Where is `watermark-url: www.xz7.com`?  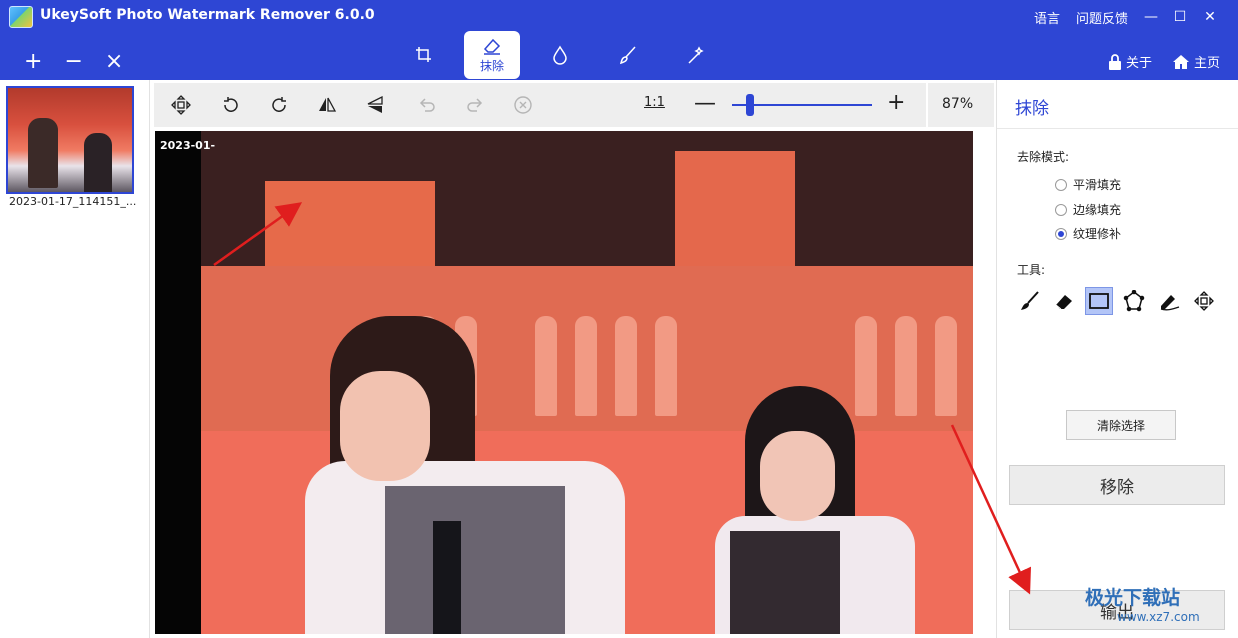 watermark-url: www.xz7.com is located at coordinates (1158, 617).